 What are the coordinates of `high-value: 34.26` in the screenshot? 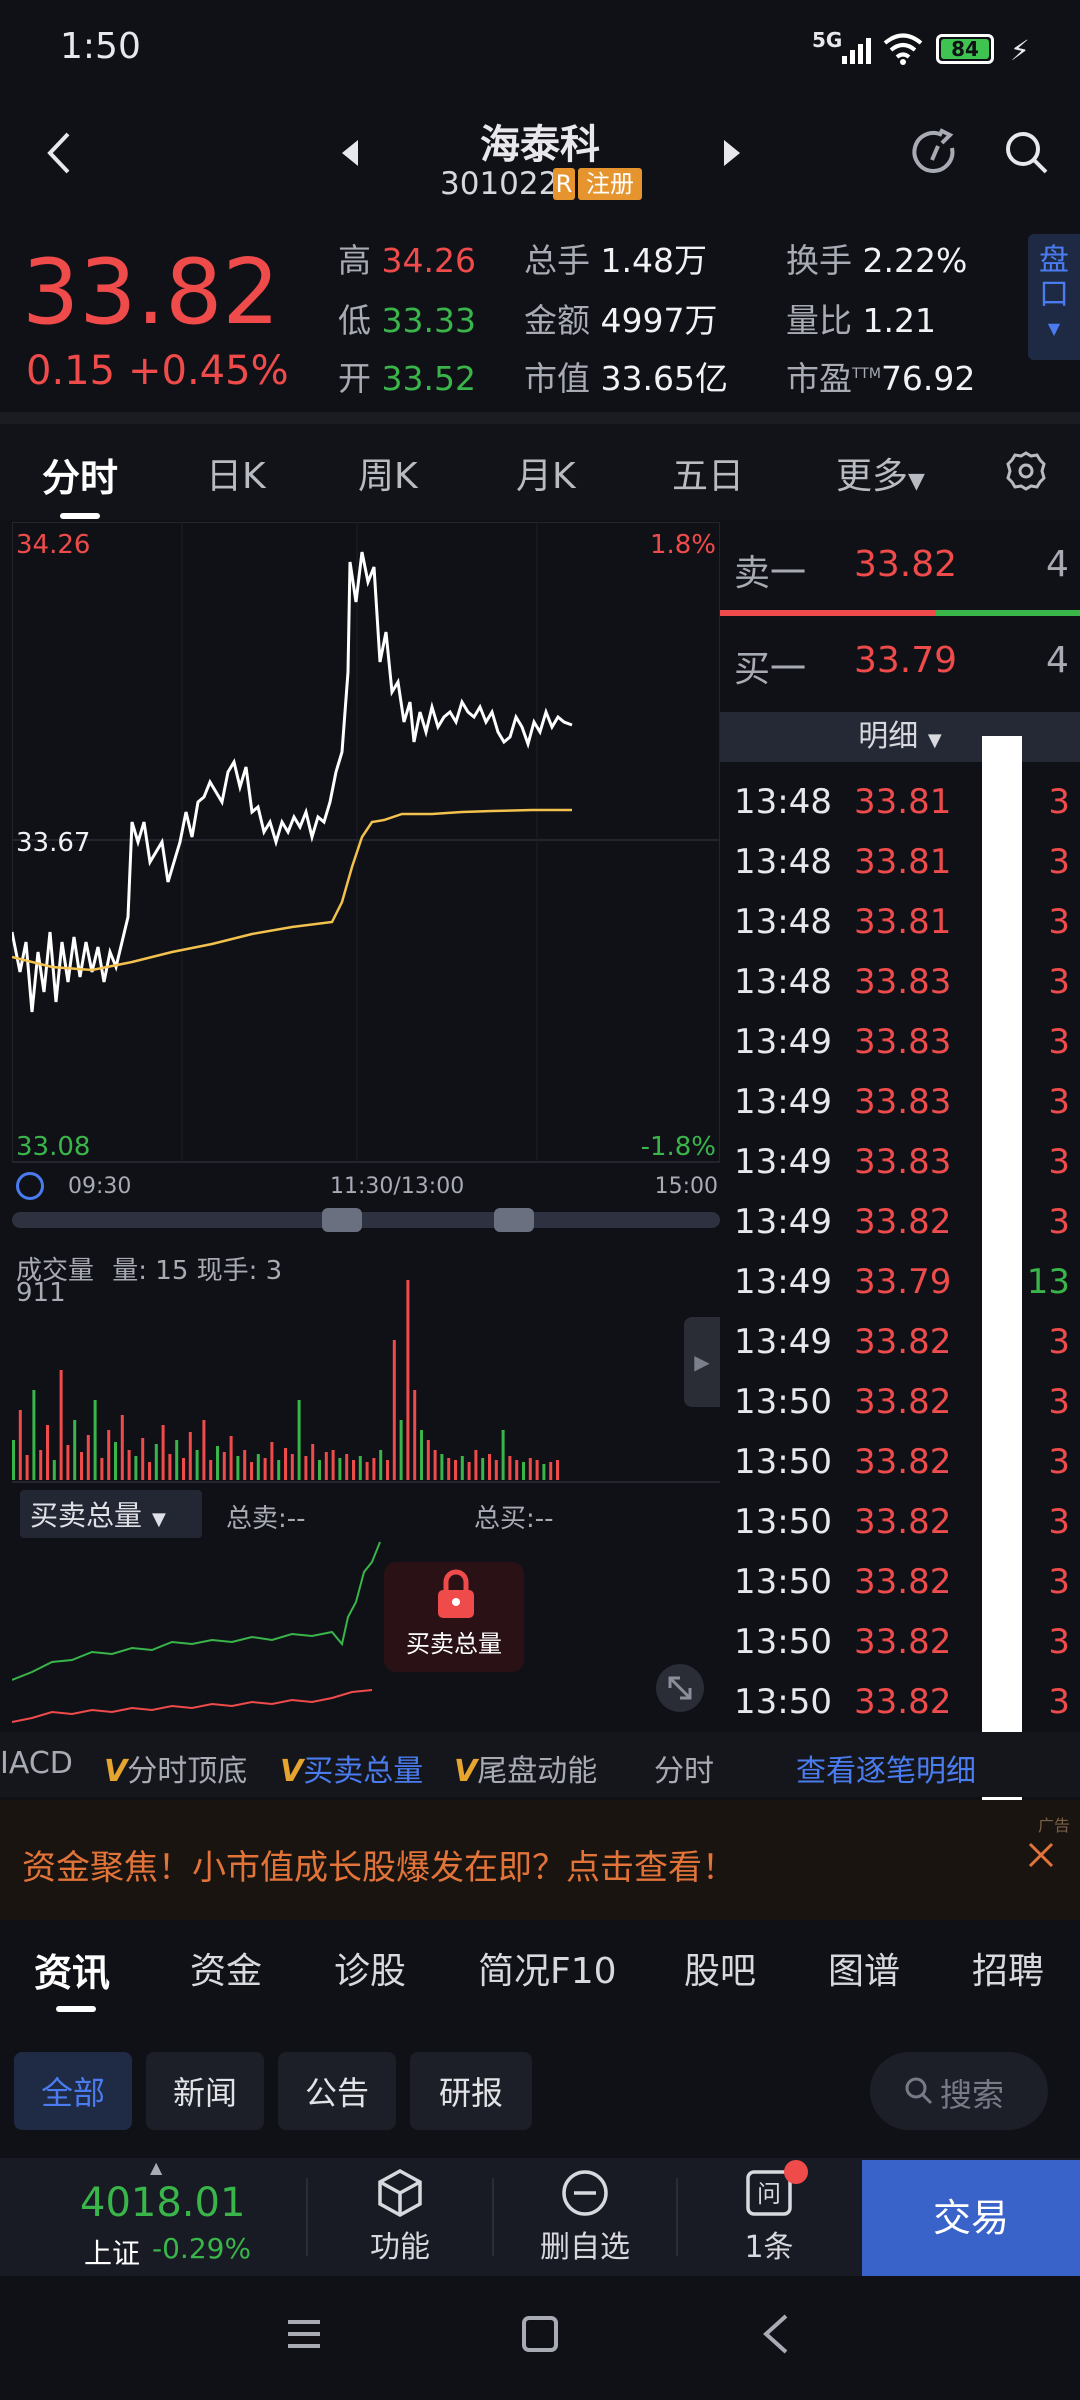 It's located at (428, 260).